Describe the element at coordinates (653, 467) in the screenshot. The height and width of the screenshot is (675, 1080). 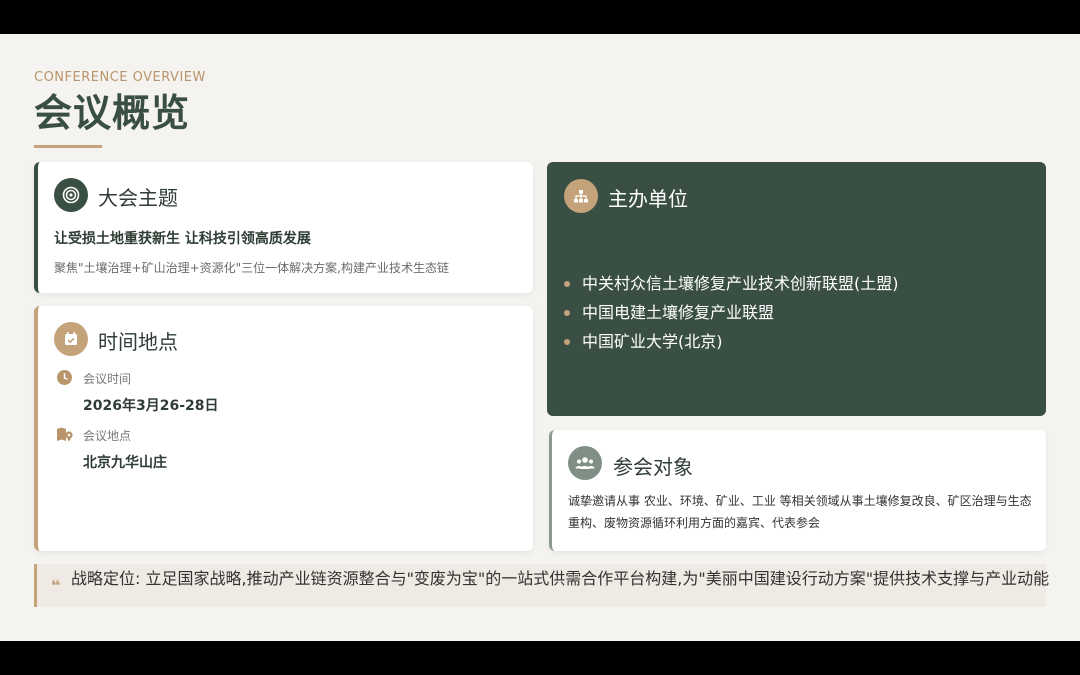
I see `audience-heading: 参会对象` at that location.